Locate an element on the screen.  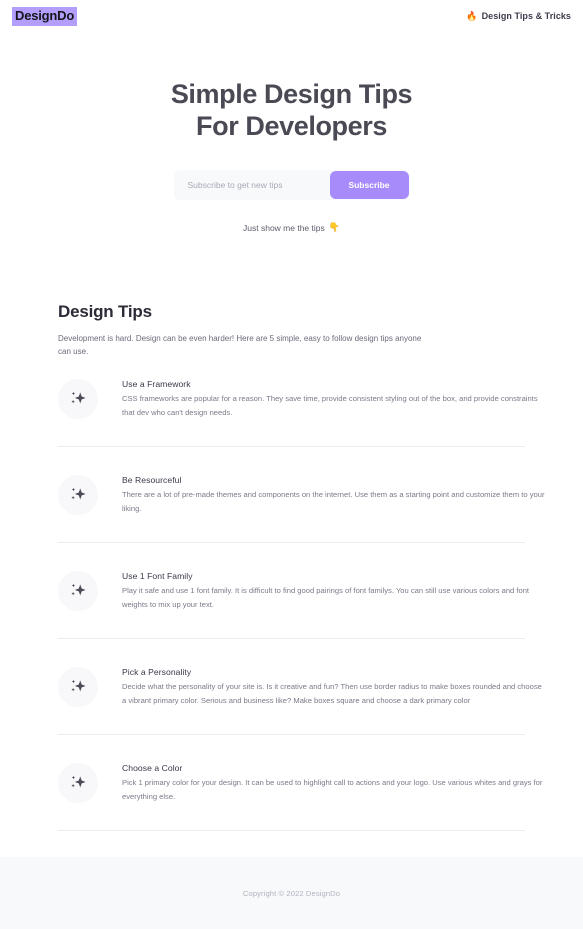
tip-title: Pick a Personality is located at coordinates (157, 672).